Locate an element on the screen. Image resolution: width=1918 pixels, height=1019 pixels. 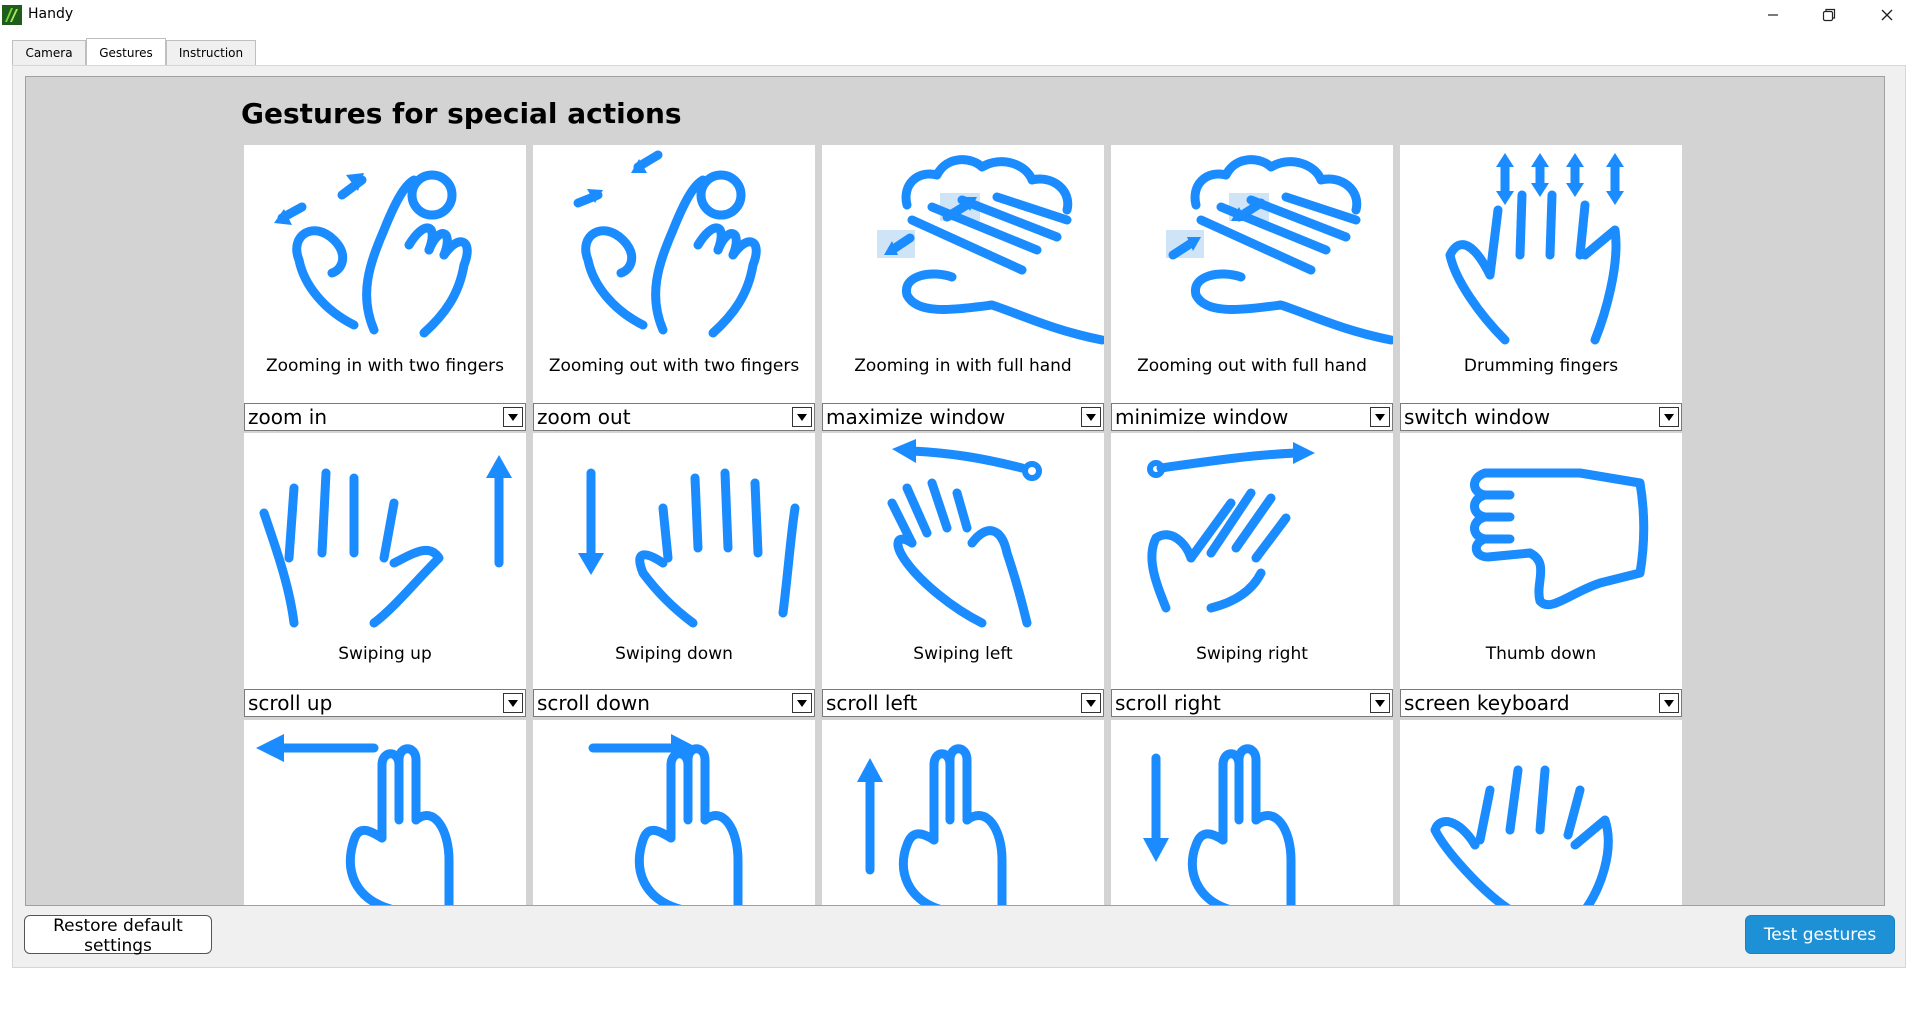
minimize-icon is located at coordinates (1773, 14).